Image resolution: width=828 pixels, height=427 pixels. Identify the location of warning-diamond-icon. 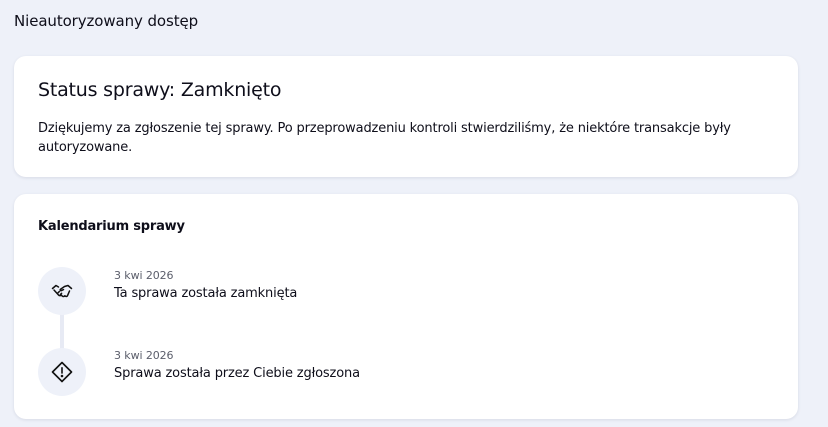
(62, 372).